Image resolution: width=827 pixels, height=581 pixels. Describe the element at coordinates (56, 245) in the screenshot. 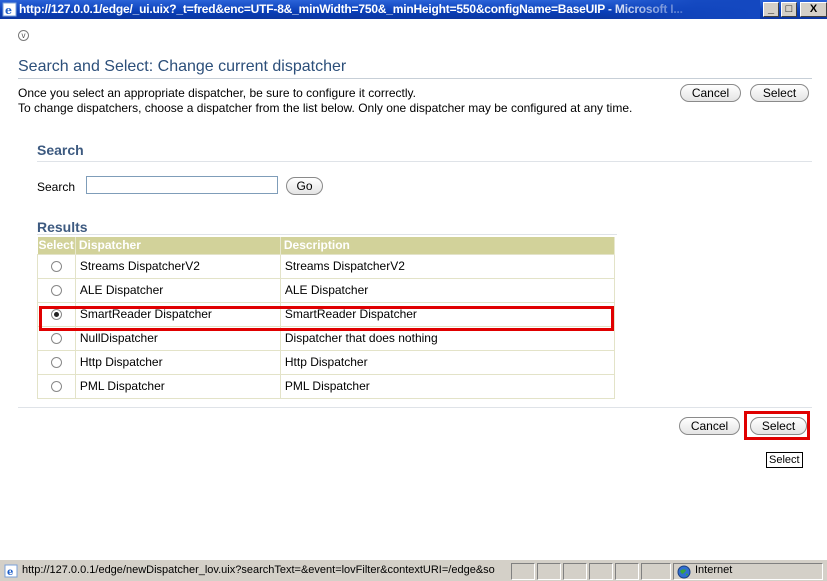

I see `column-header-select: Select` at that location.